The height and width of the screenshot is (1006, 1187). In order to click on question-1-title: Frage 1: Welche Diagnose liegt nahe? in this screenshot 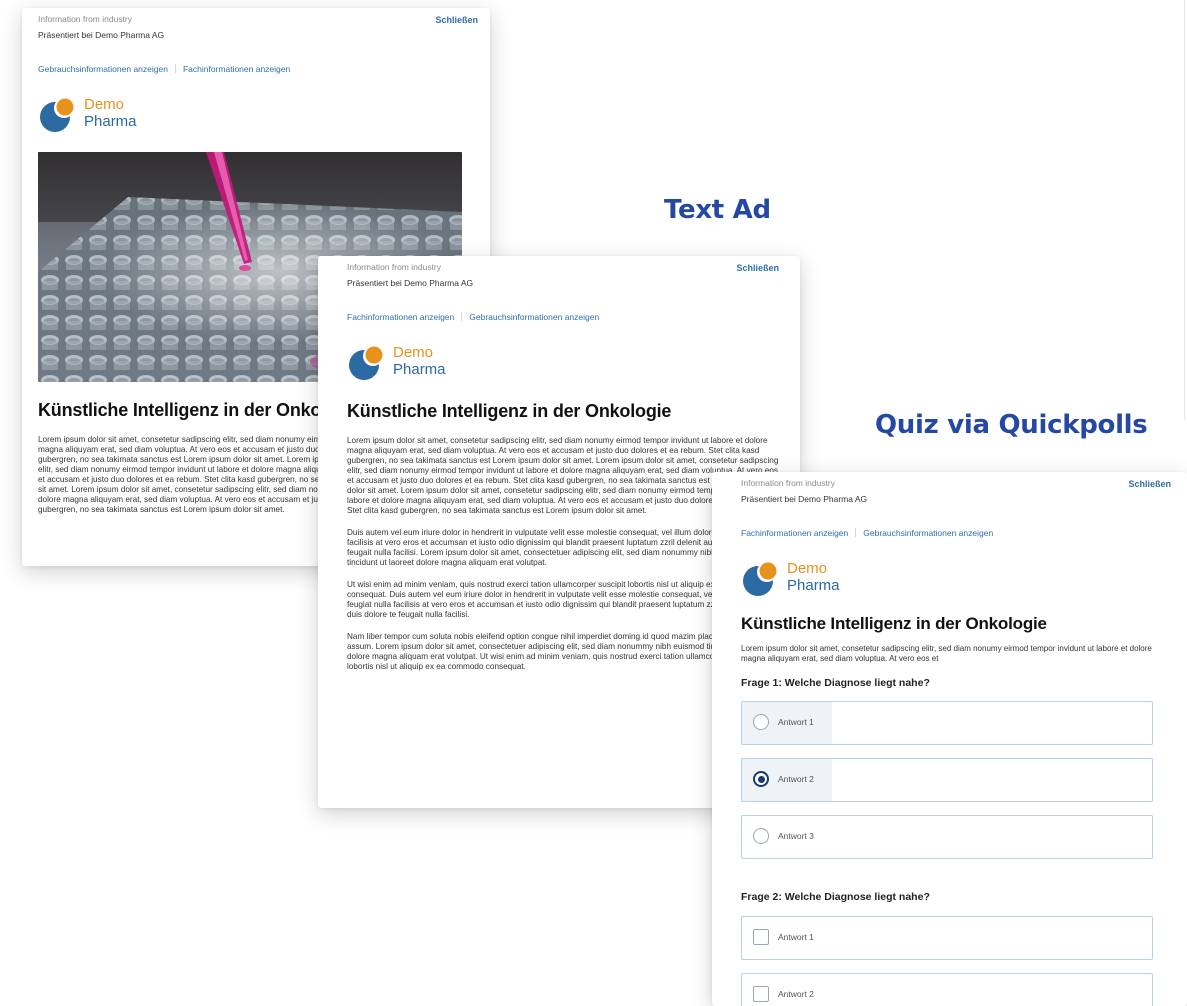, I will do `click(835, 683)`.